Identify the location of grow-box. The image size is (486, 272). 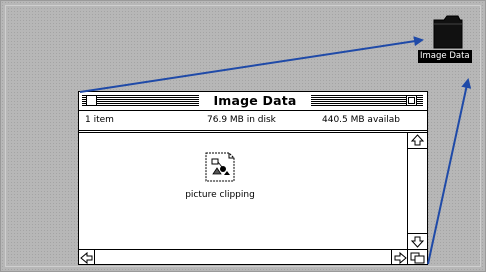
(417, 256).